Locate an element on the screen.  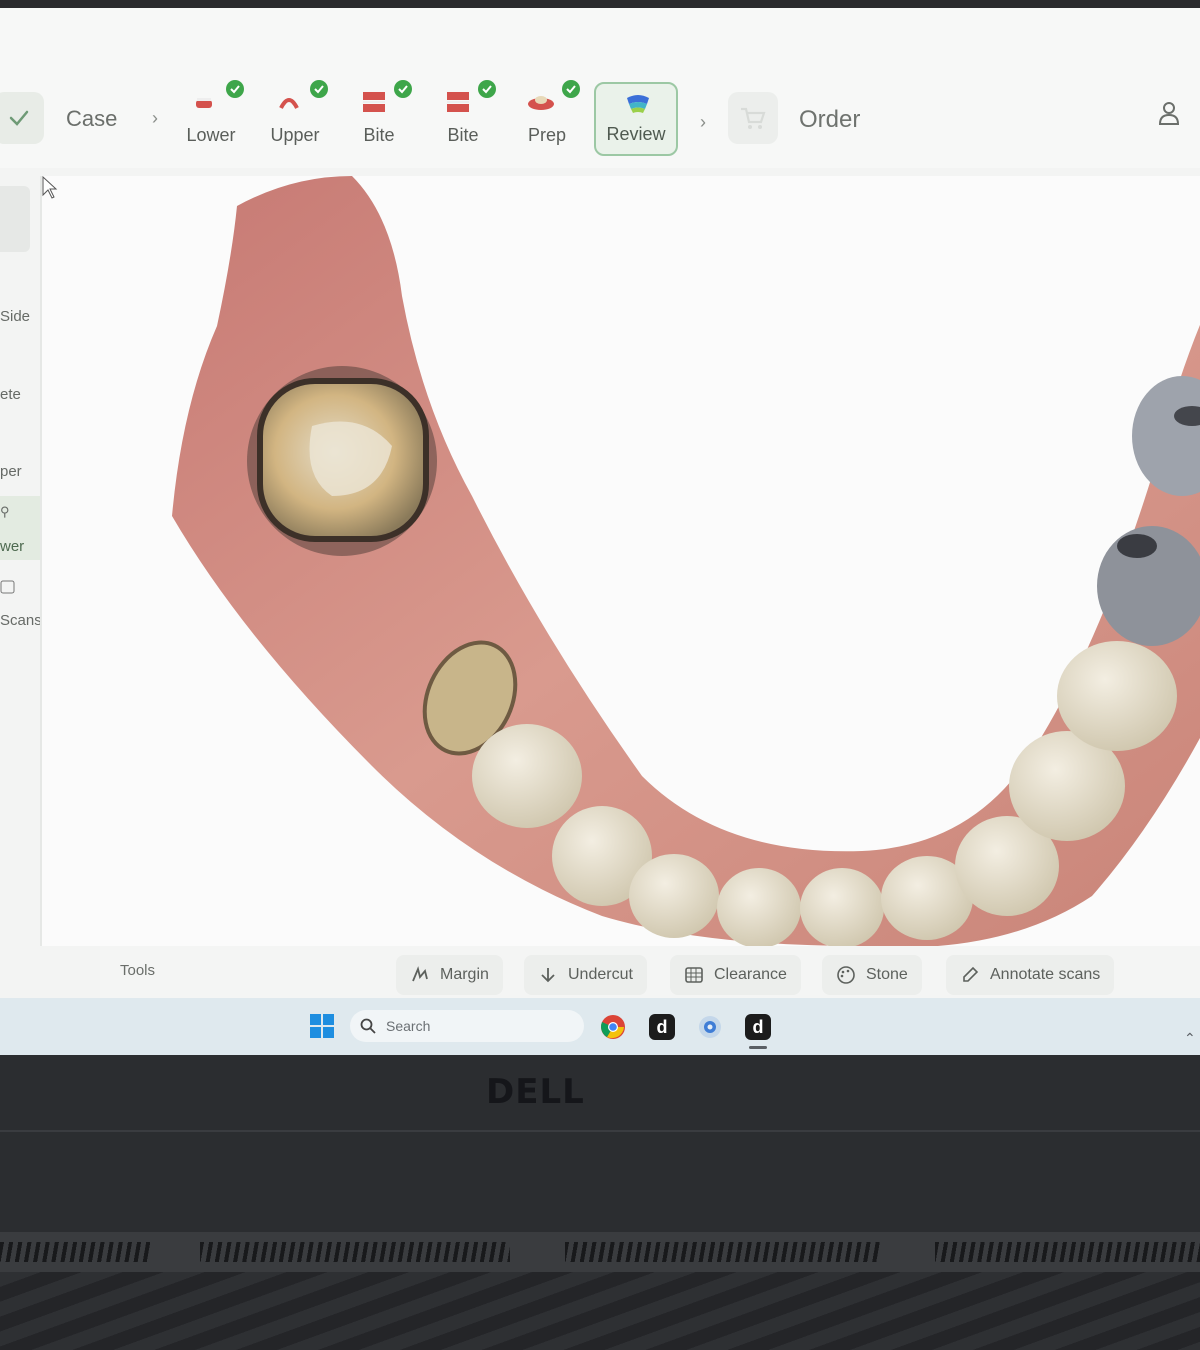
tool-label: Annotate scans is located at coordinates (1045, 974).